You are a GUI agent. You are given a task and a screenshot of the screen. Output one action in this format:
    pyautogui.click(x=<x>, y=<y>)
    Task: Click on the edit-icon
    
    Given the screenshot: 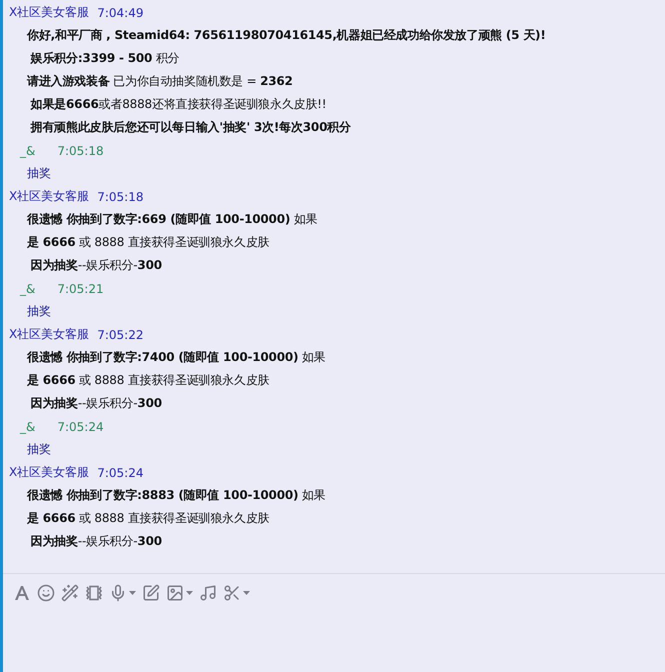 What is the action you would take?
    pyautogui.click(x=151, y=593)
    